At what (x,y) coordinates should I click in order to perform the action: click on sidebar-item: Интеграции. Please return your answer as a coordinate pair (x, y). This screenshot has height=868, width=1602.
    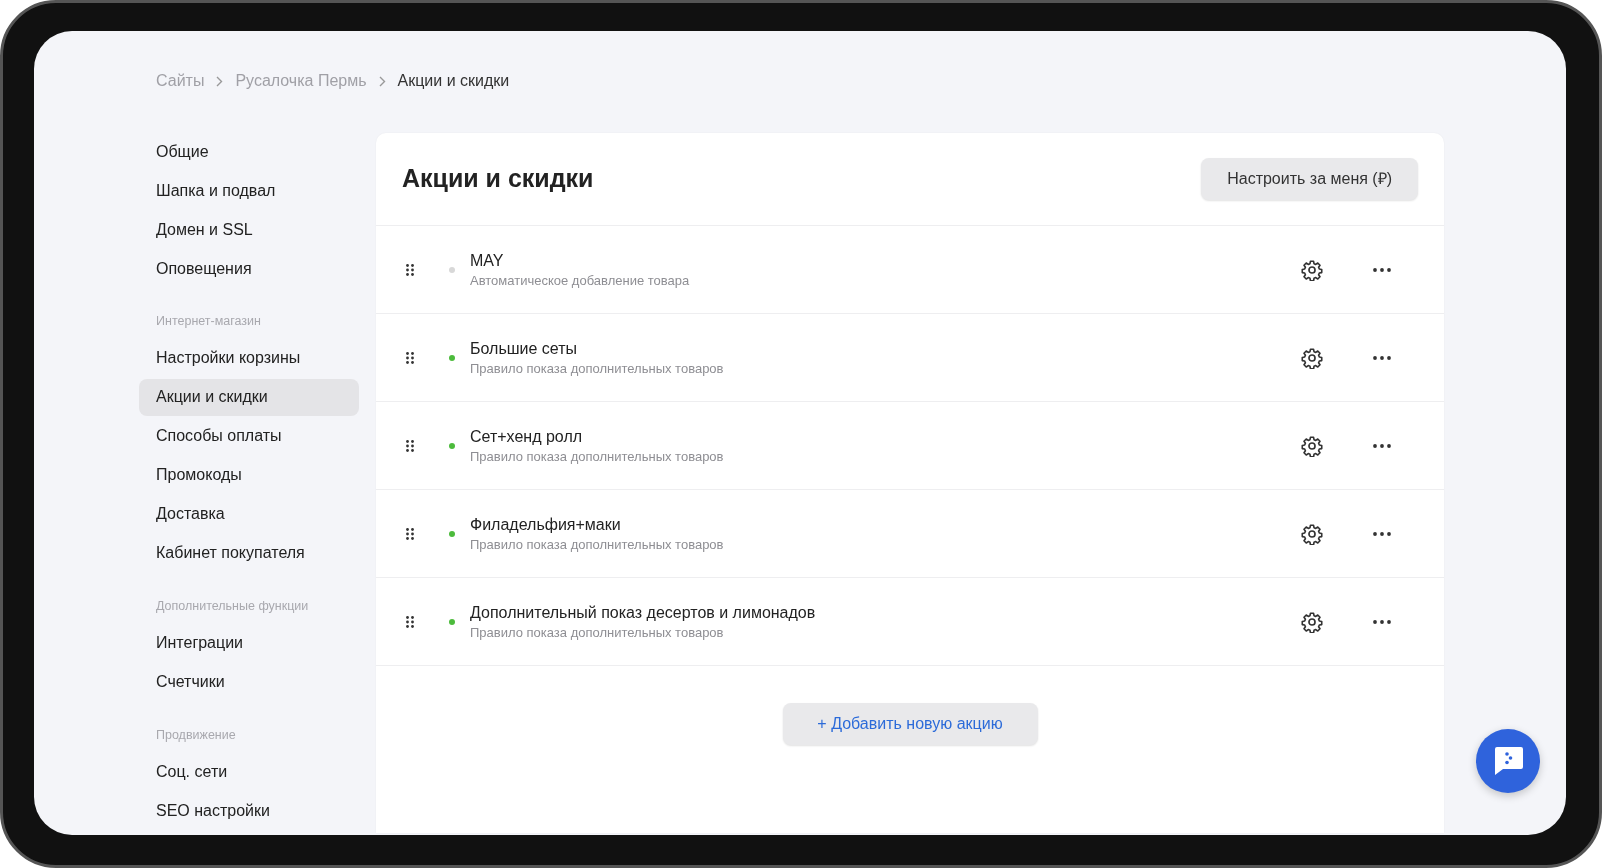
    Looking at the image, I should click on (249, 643).